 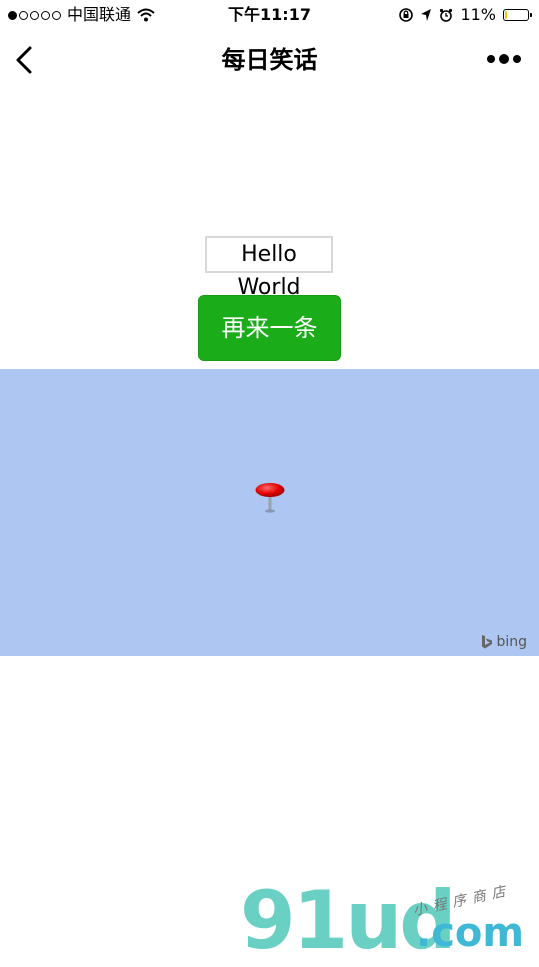 What do you see at coordinates (470, 933) in the screenshot?
I see `watermark-sub: .com` at bounding box center [470, 933].